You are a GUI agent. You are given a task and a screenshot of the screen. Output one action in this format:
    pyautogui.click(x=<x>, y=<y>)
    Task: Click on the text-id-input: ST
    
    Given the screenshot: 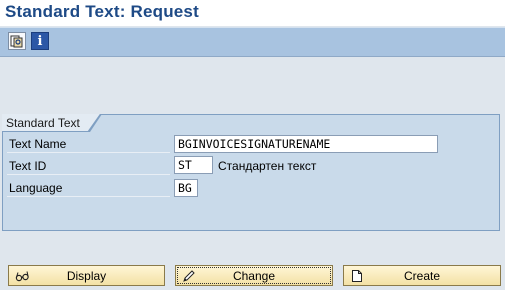 What is the action you would take?
    pyautogui.click(x=193, y=165)
    